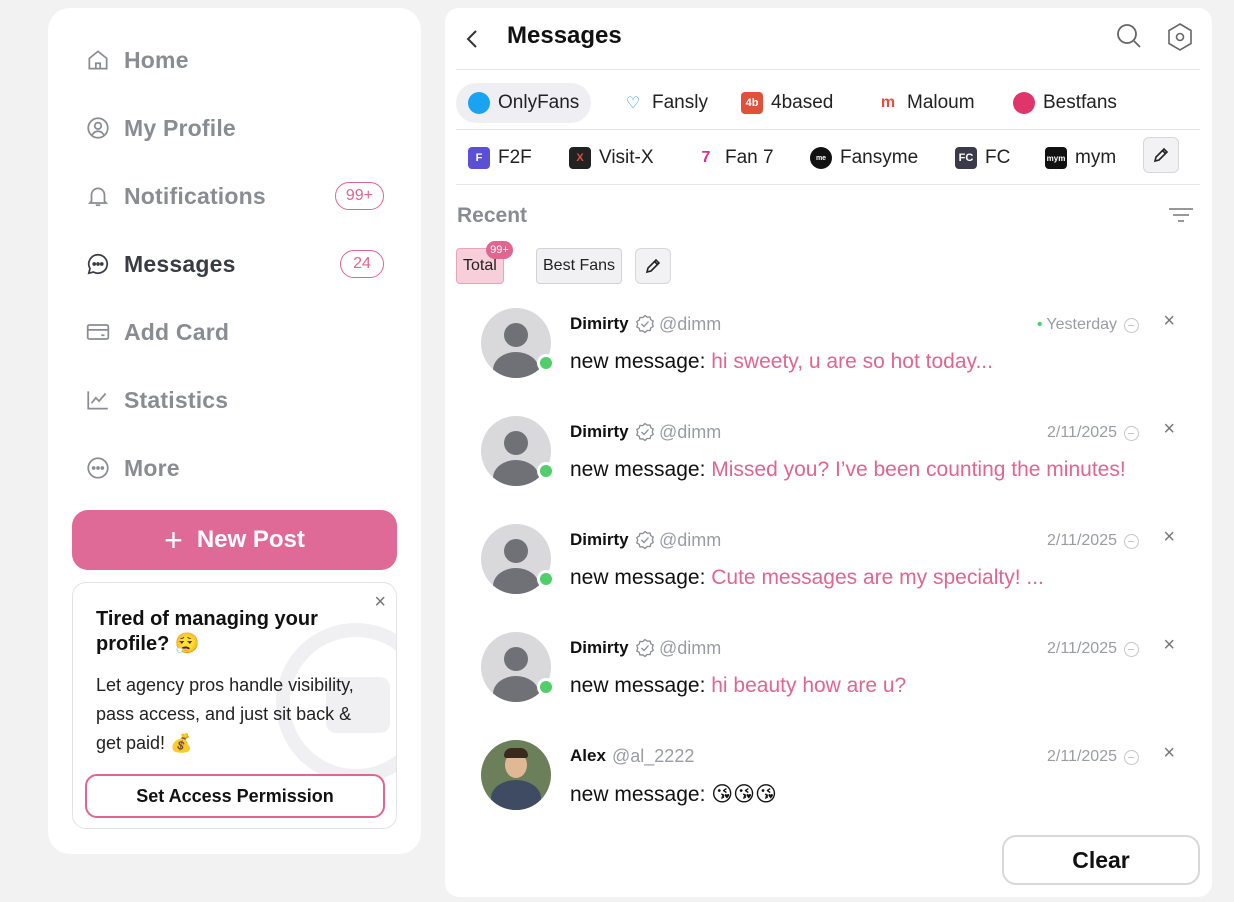 The image size is (1234, 902). Describe the element at coordinates (1056, 158) in the screenshot. I see `mym-logo-icon: mym` at that location.